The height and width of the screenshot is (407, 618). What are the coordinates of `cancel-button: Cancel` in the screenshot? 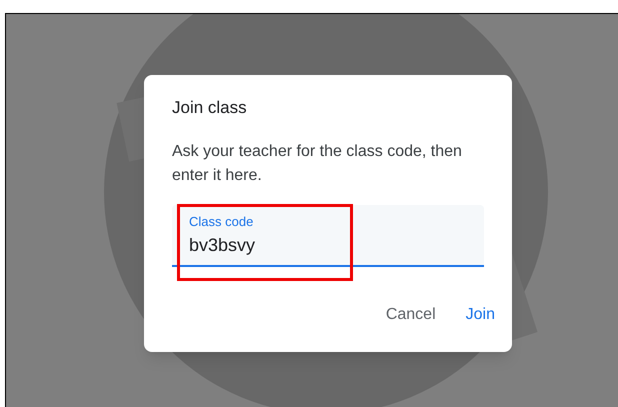 It's located at (411, 315).